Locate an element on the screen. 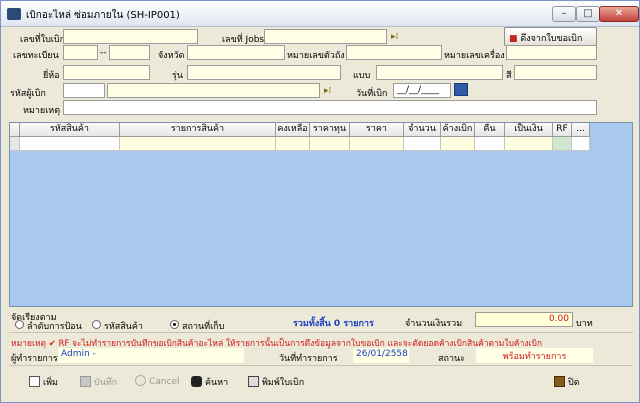  col-qty: จำนวน is located at coordinates (422, 130).